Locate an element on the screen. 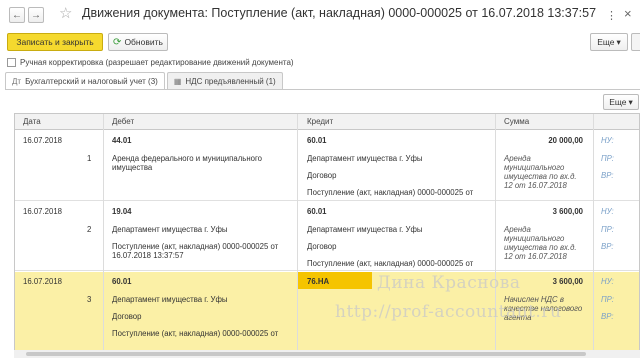 This screenshot has height=360, width=640. scrollbar-thumb is located at coordinates (306, 354).